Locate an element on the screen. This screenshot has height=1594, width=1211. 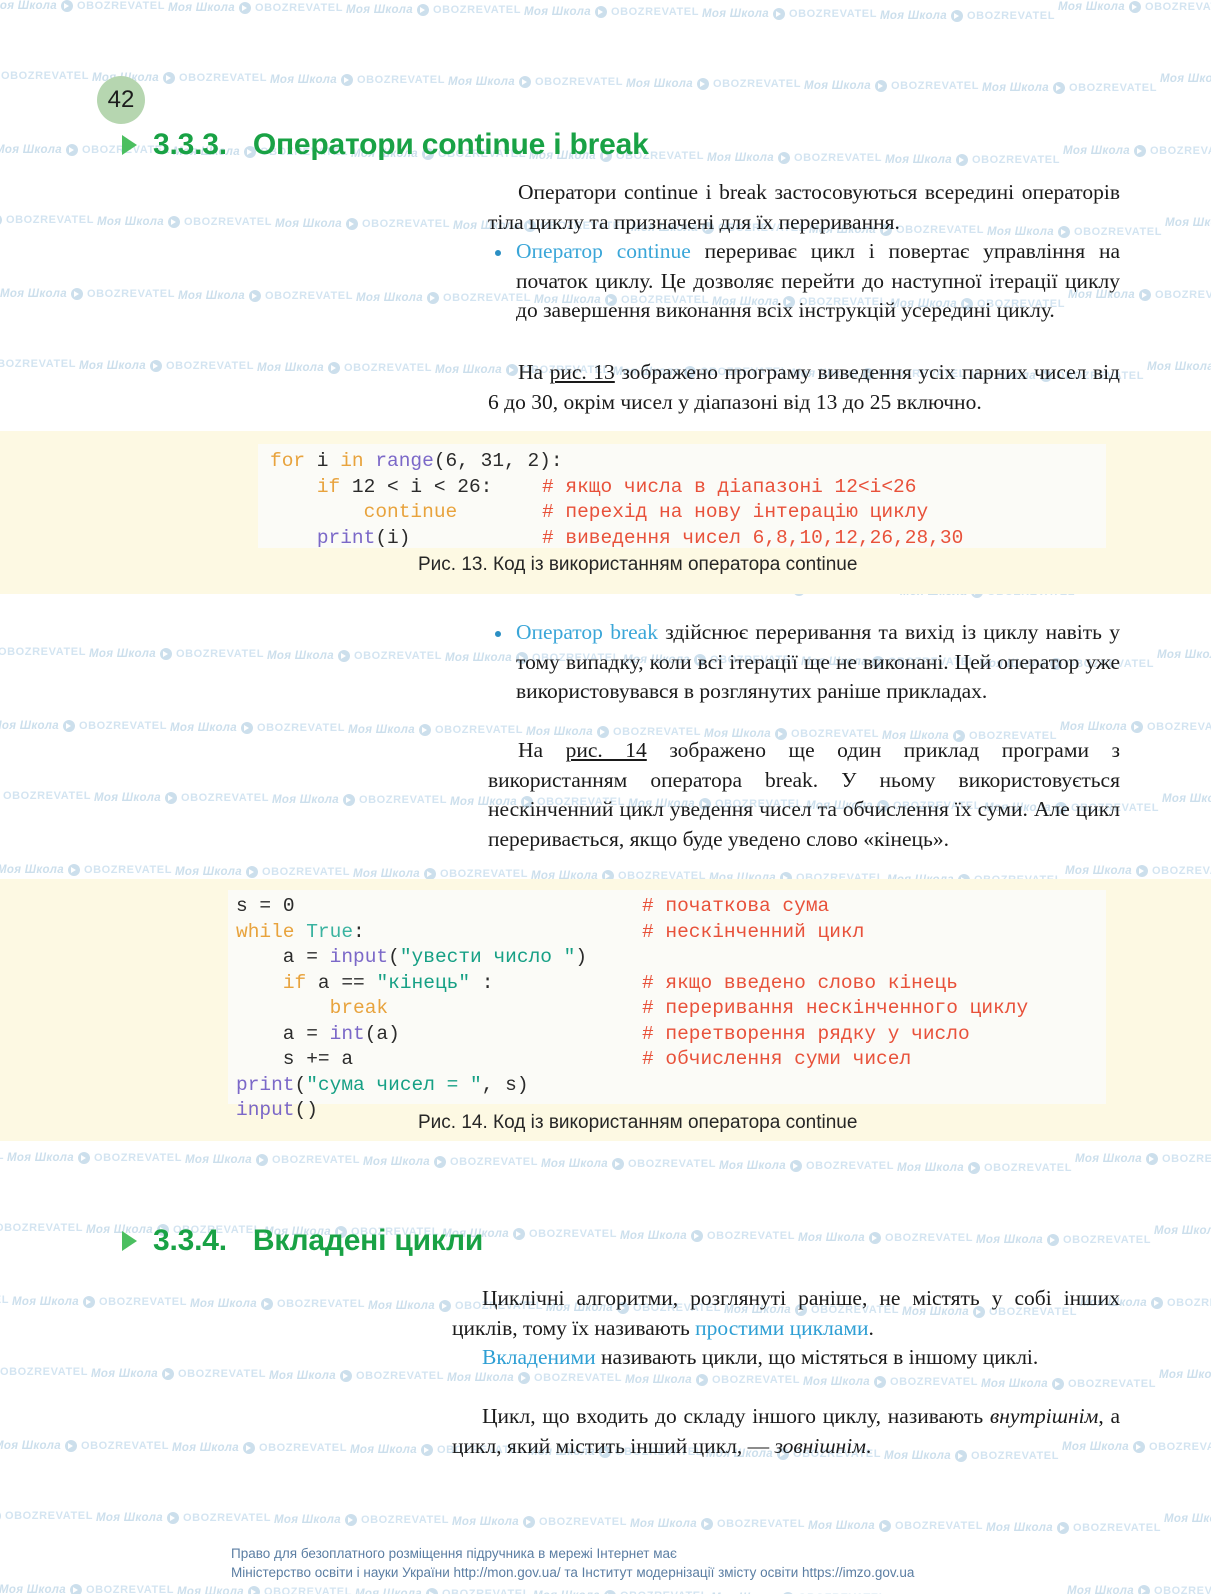
code-line: s = 0 # початкова сума is located at coordinates (532, 907).